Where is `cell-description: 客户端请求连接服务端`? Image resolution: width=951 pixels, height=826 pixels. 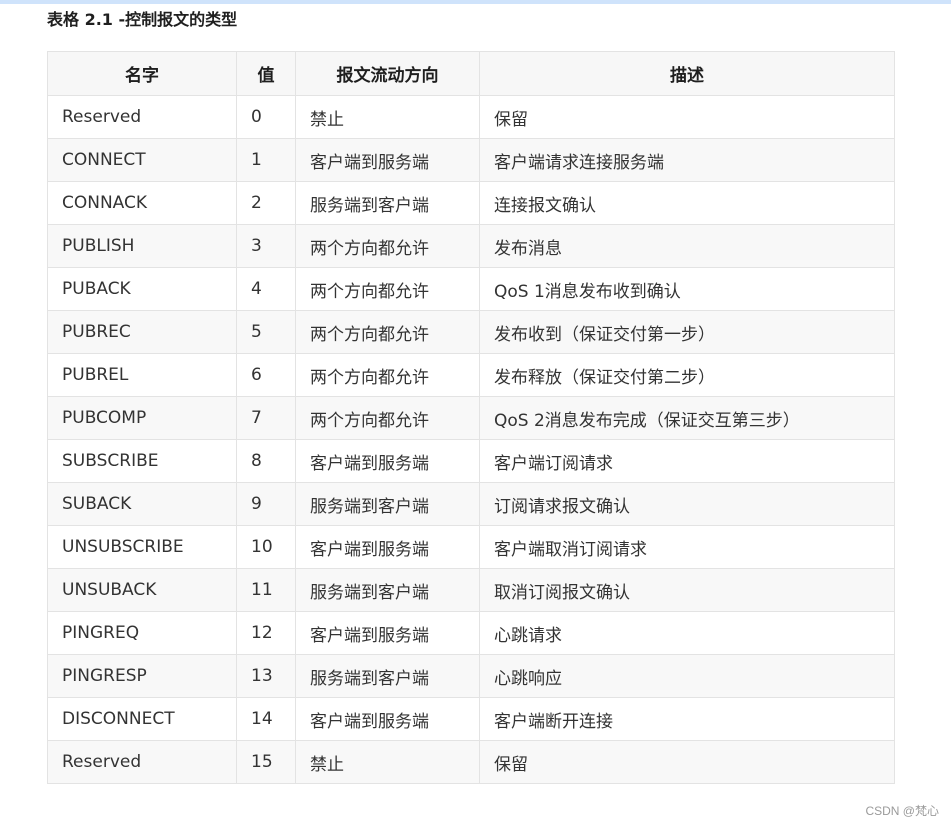 cell-description: 客户端请求连接服务端 is located at coordinates (687, 160).